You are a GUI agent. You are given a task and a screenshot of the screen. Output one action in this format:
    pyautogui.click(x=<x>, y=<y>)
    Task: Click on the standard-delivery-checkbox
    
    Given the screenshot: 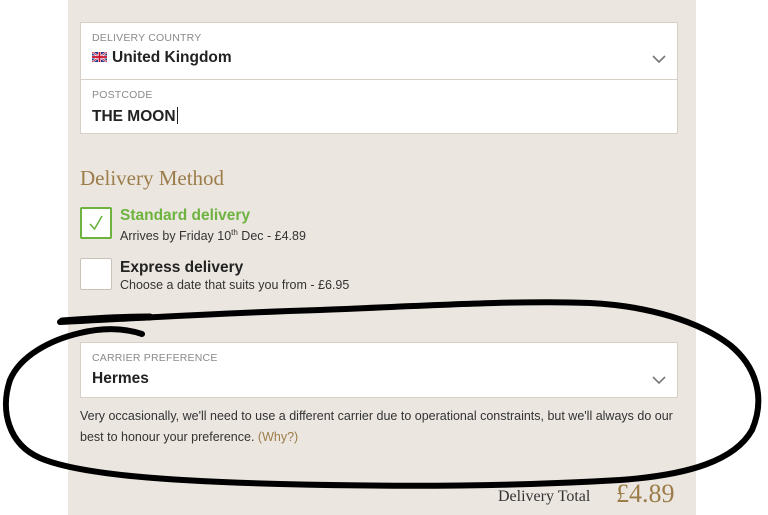 What is the action you would take?
    pyautogui.click(x=96, y=223)
    